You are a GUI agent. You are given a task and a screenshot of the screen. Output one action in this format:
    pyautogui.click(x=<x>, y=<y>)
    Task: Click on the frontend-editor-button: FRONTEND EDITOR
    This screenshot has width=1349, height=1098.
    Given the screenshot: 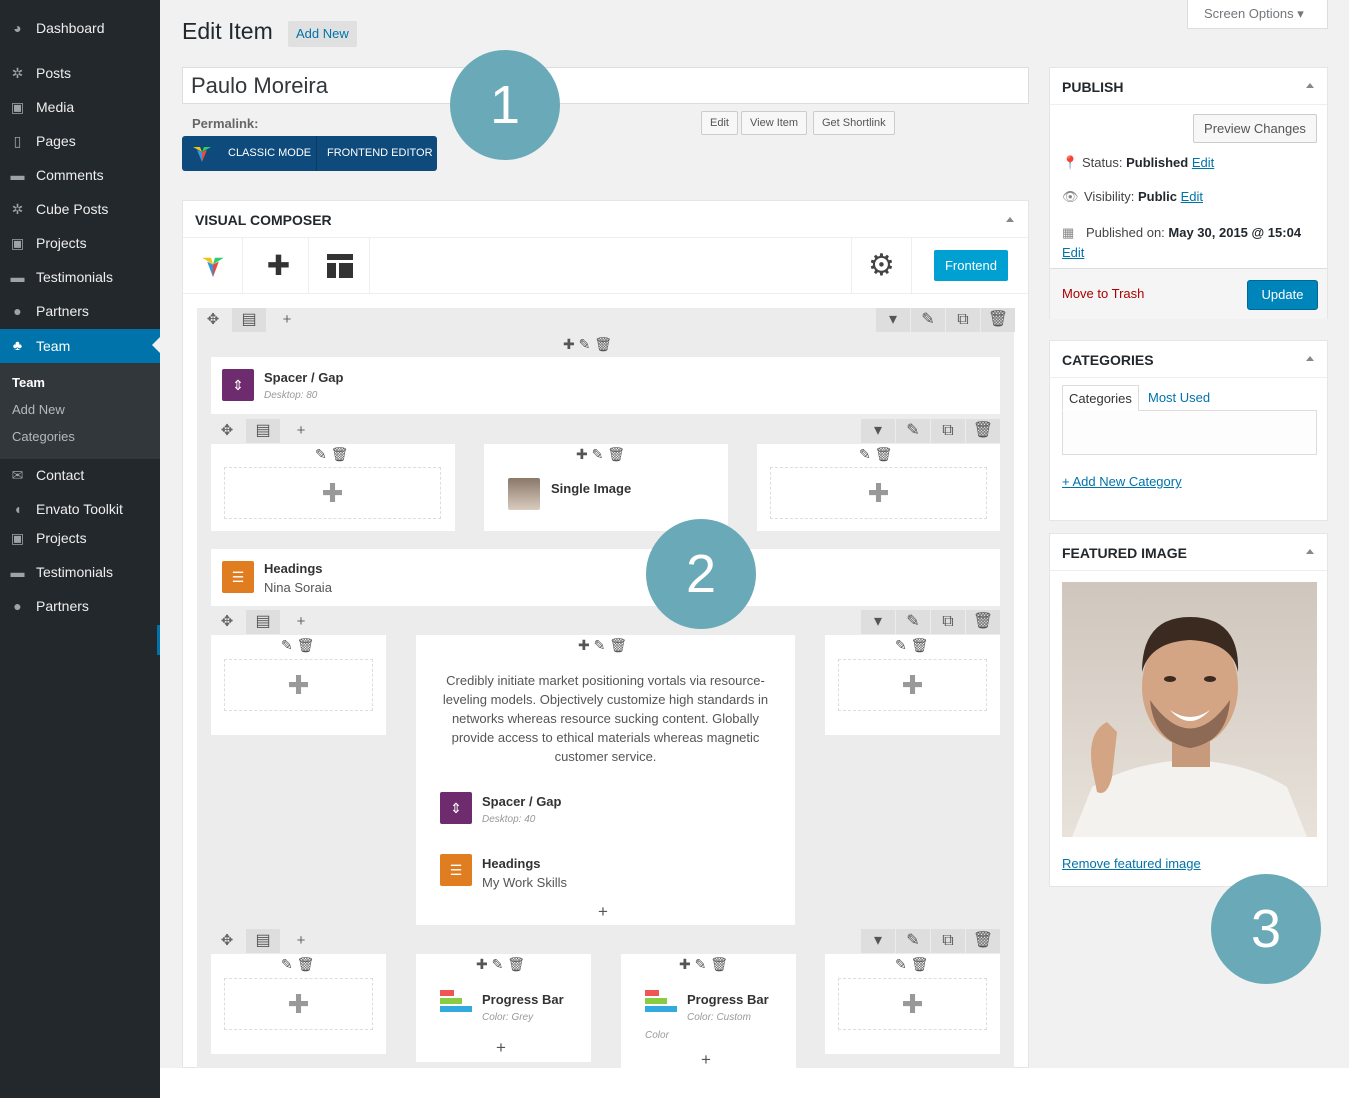 What is the action you would take?
    pyautogui.click(x=380, y=153)
    